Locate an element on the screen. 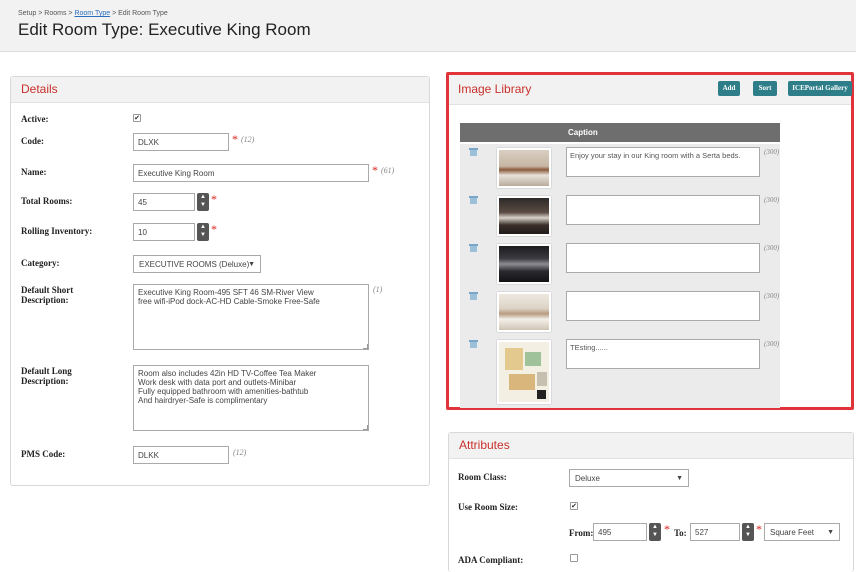  total-rooms-required-mark: * is located at coordinates (214, 199).